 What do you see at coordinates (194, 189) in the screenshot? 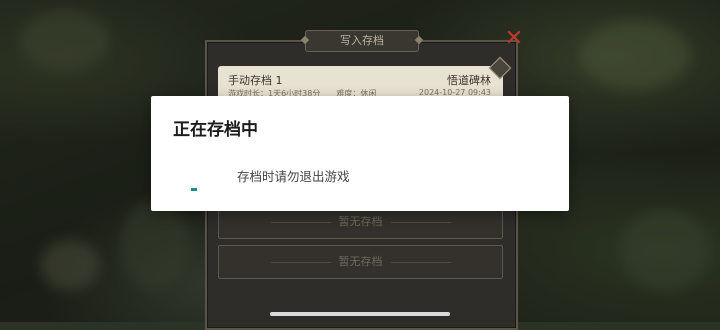
I see `loading-spinner-icon` at bounding box center [194, 189].